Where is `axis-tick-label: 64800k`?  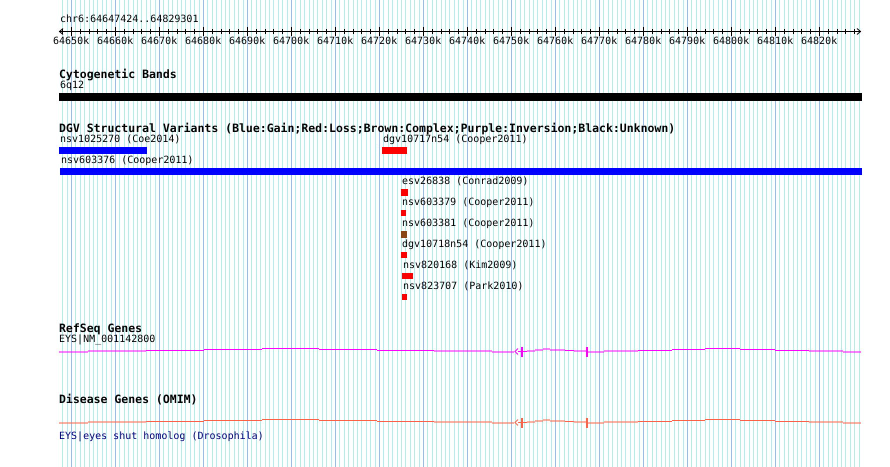
axis-tick-label: 64800k is located at coordinates (731, 42).